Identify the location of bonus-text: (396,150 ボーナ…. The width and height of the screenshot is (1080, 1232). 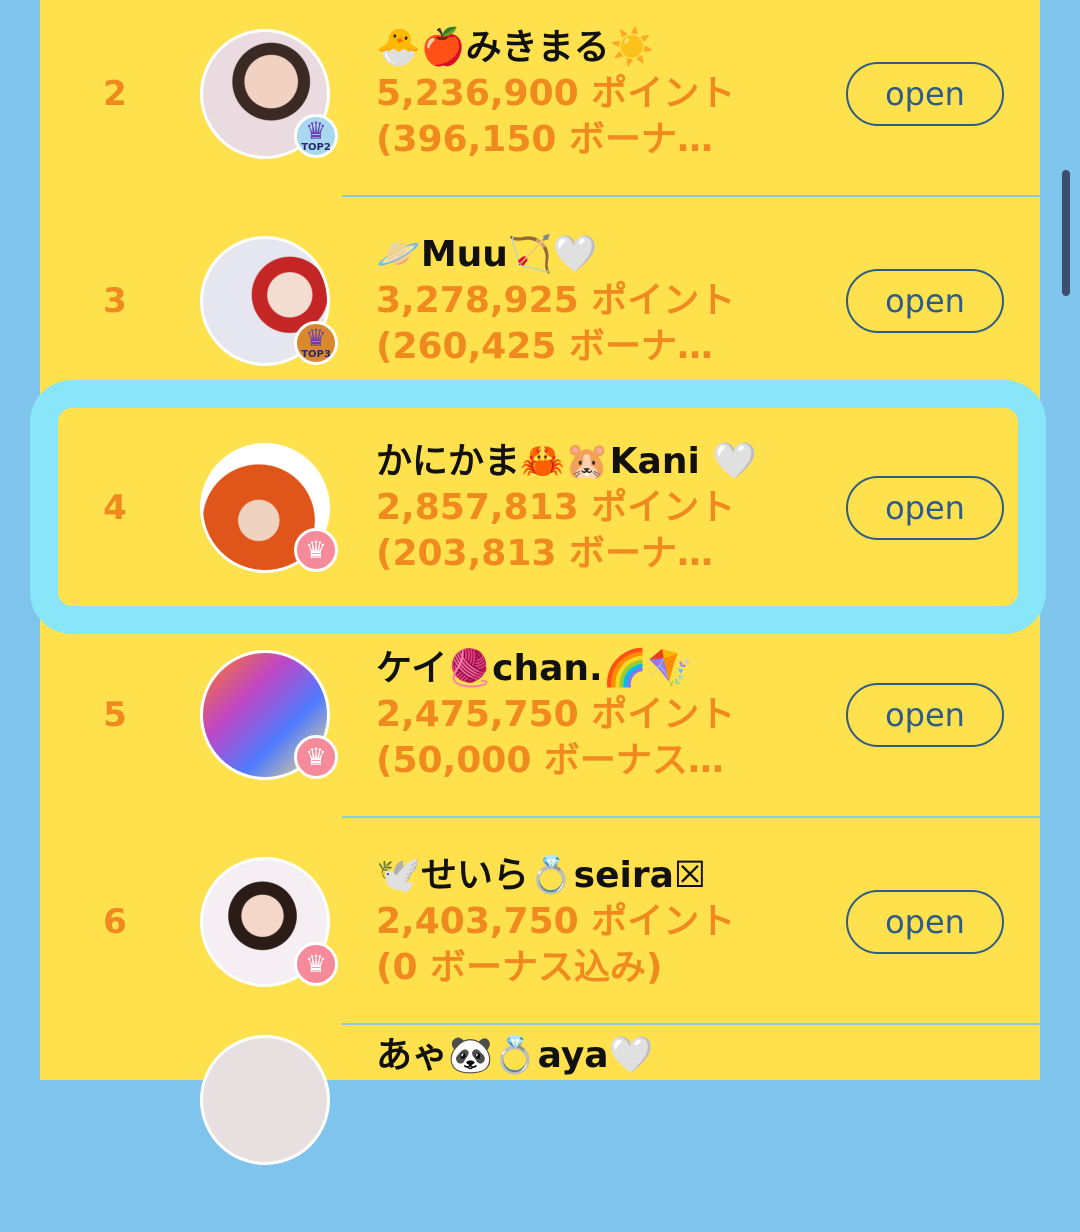
(544, 139).